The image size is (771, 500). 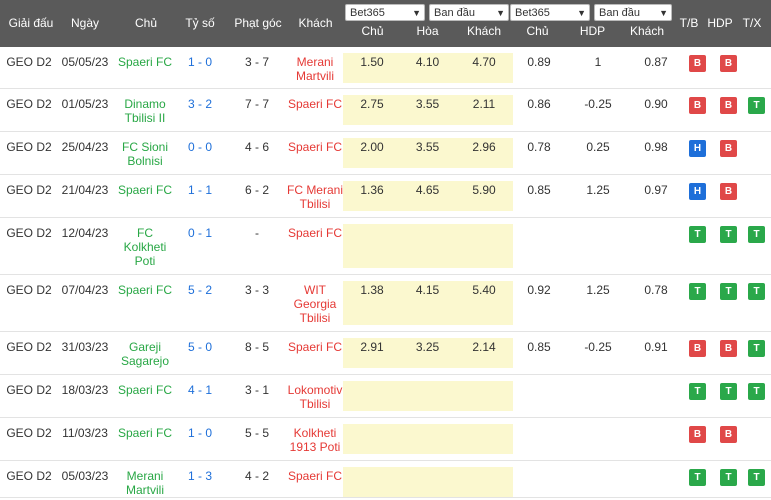 I want to click on odds-type-select-2: Ban đầu ▼, so click(x=633, y=12).